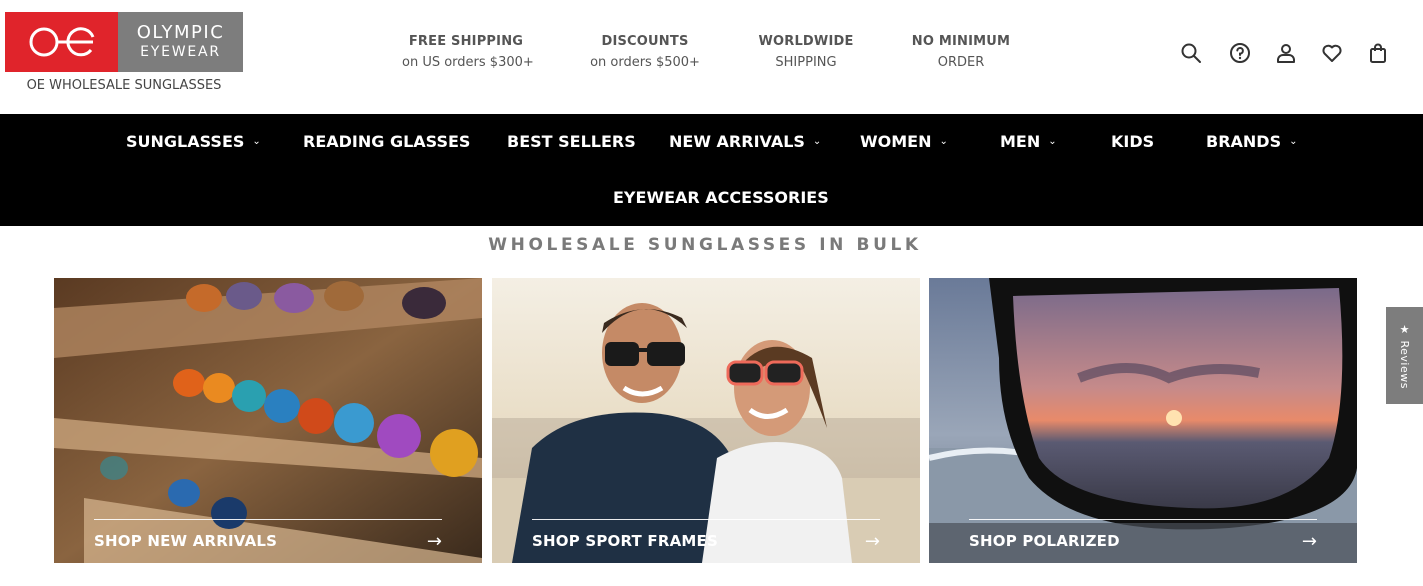 This screenshot has width=1423, height=586. What do you see at coordinates (61, 42) in the screenshot?
I see `oe-logo-mark` at bounding box center [61, 42].